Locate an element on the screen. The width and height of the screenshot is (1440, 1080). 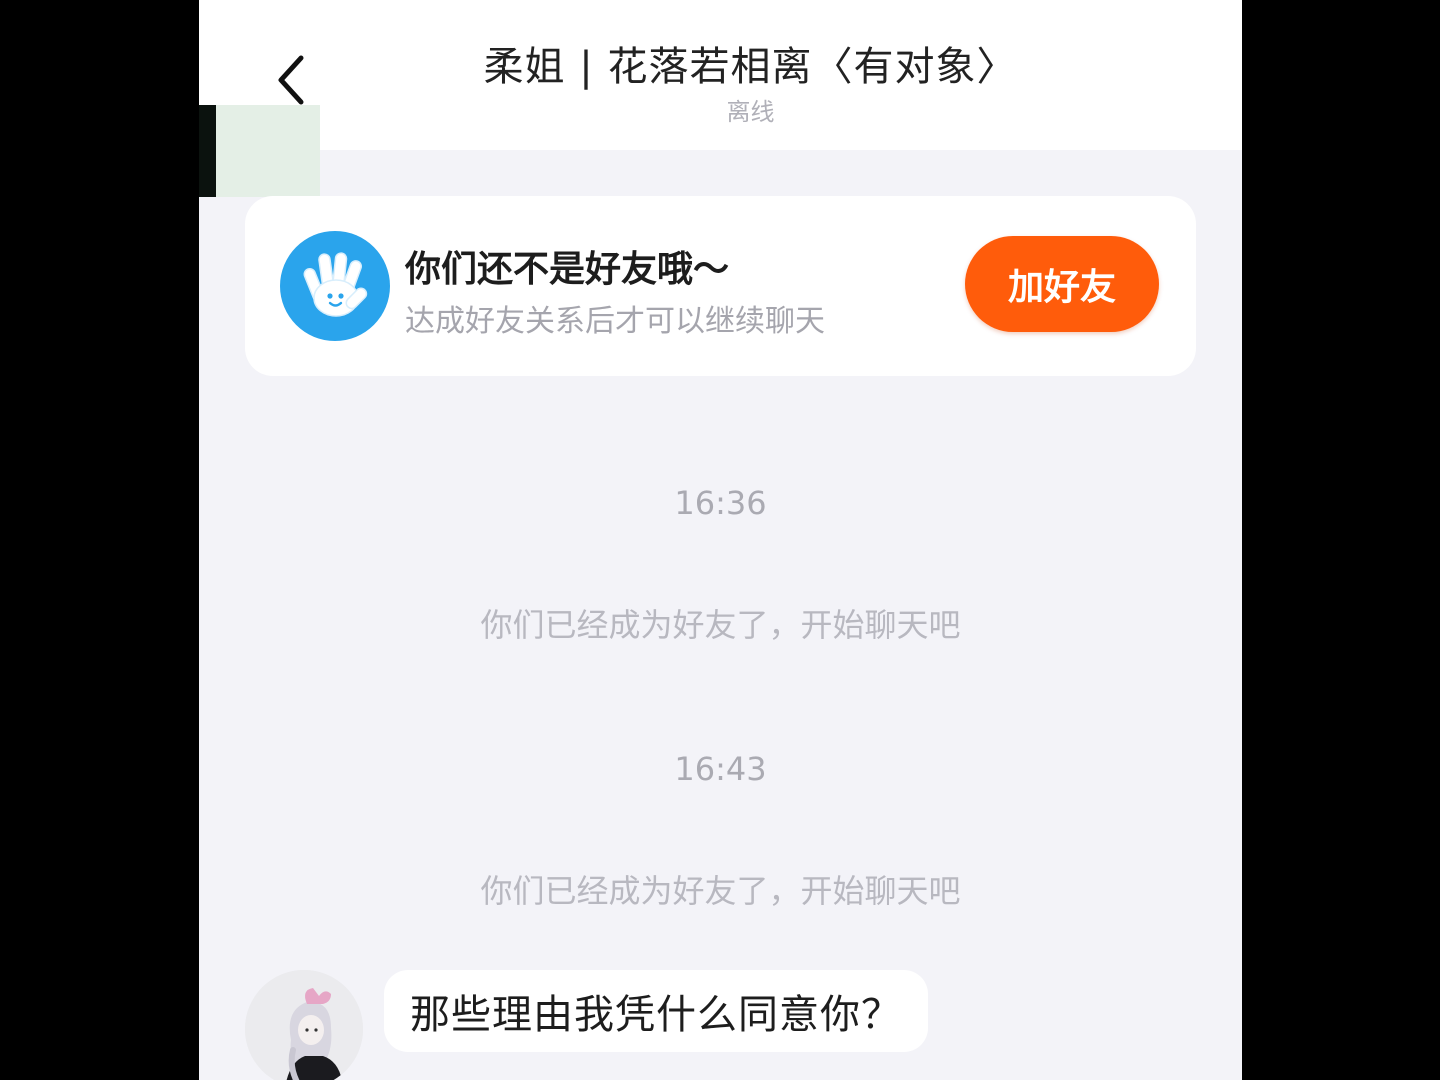
notice-subtitle: 达成好友关系后才可以继续聊天 is located at coordinates (615, 321).